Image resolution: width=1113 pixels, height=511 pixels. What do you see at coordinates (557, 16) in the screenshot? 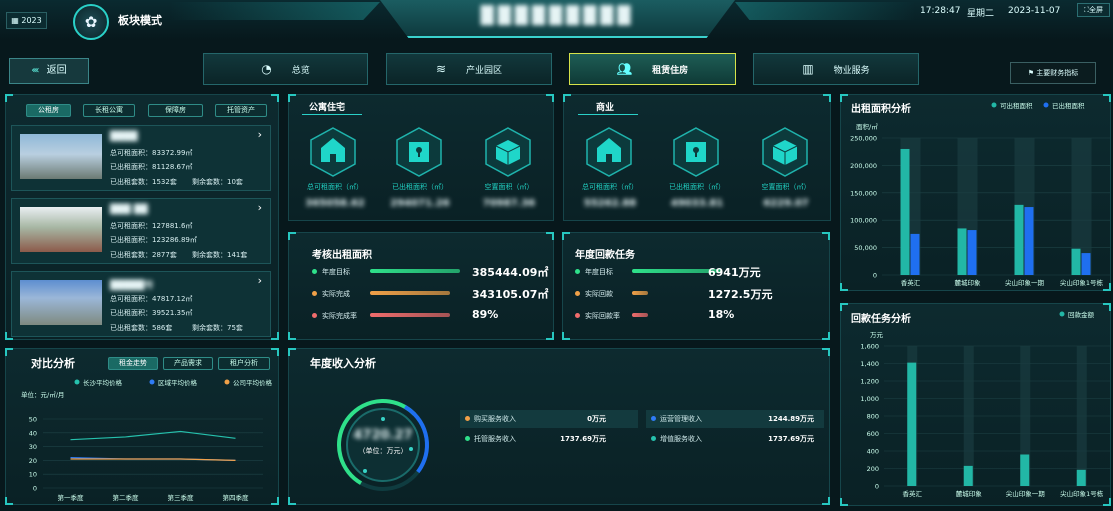
I see `header-title: █████████` at bounding box center [557, 16].